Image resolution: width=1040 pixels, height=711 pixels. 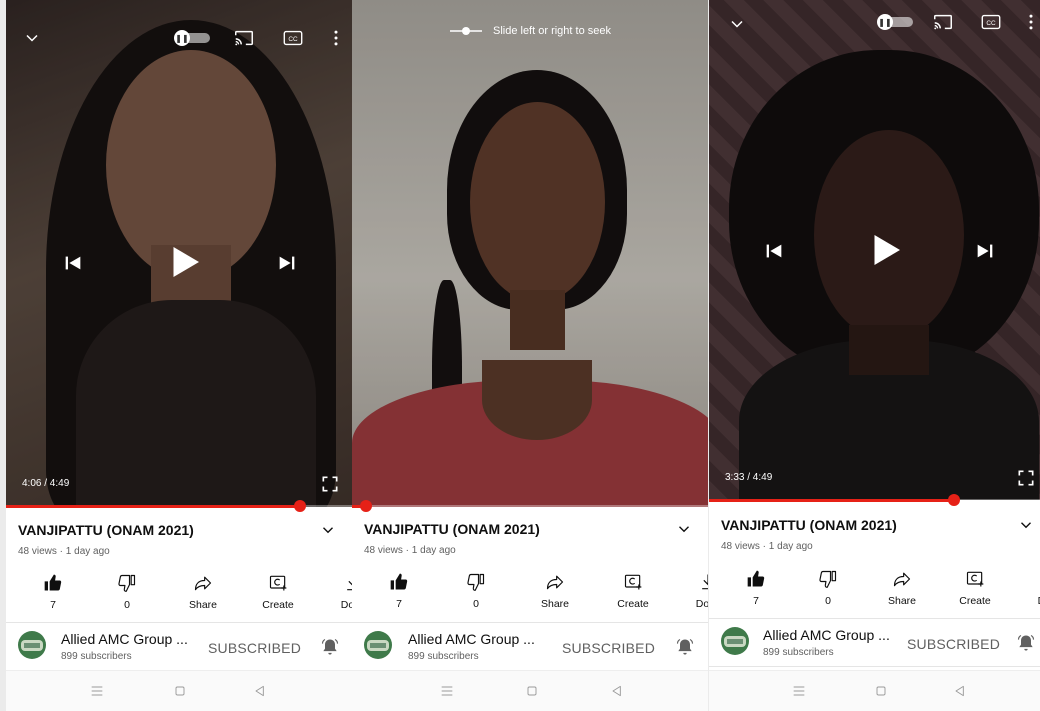 I want to click on action-bar: 7 0 Share Create Dov, so click(x=874, y=594).